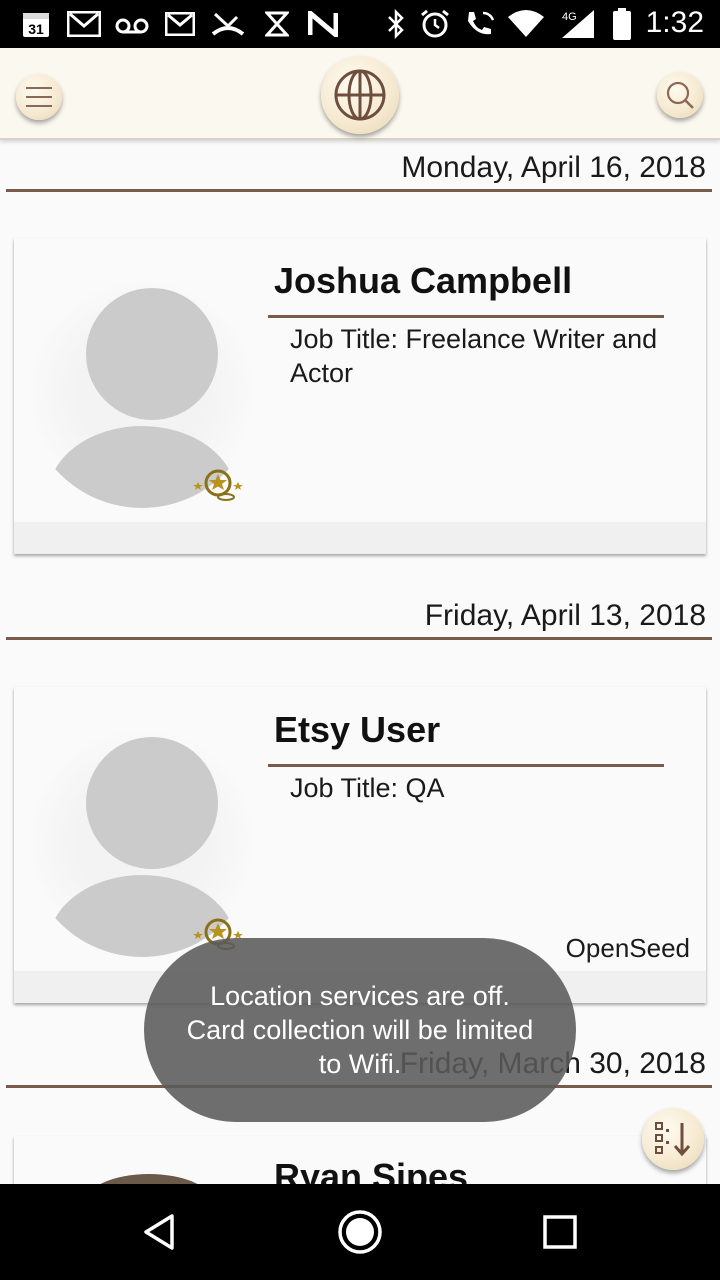 Image resolution: width=720 pixels, height=1280 pixels. What do you see at coordinates (423, 280) in the screenshot?
I see `contact-name: Joshua Campbell` at bounding box center [423, 280].